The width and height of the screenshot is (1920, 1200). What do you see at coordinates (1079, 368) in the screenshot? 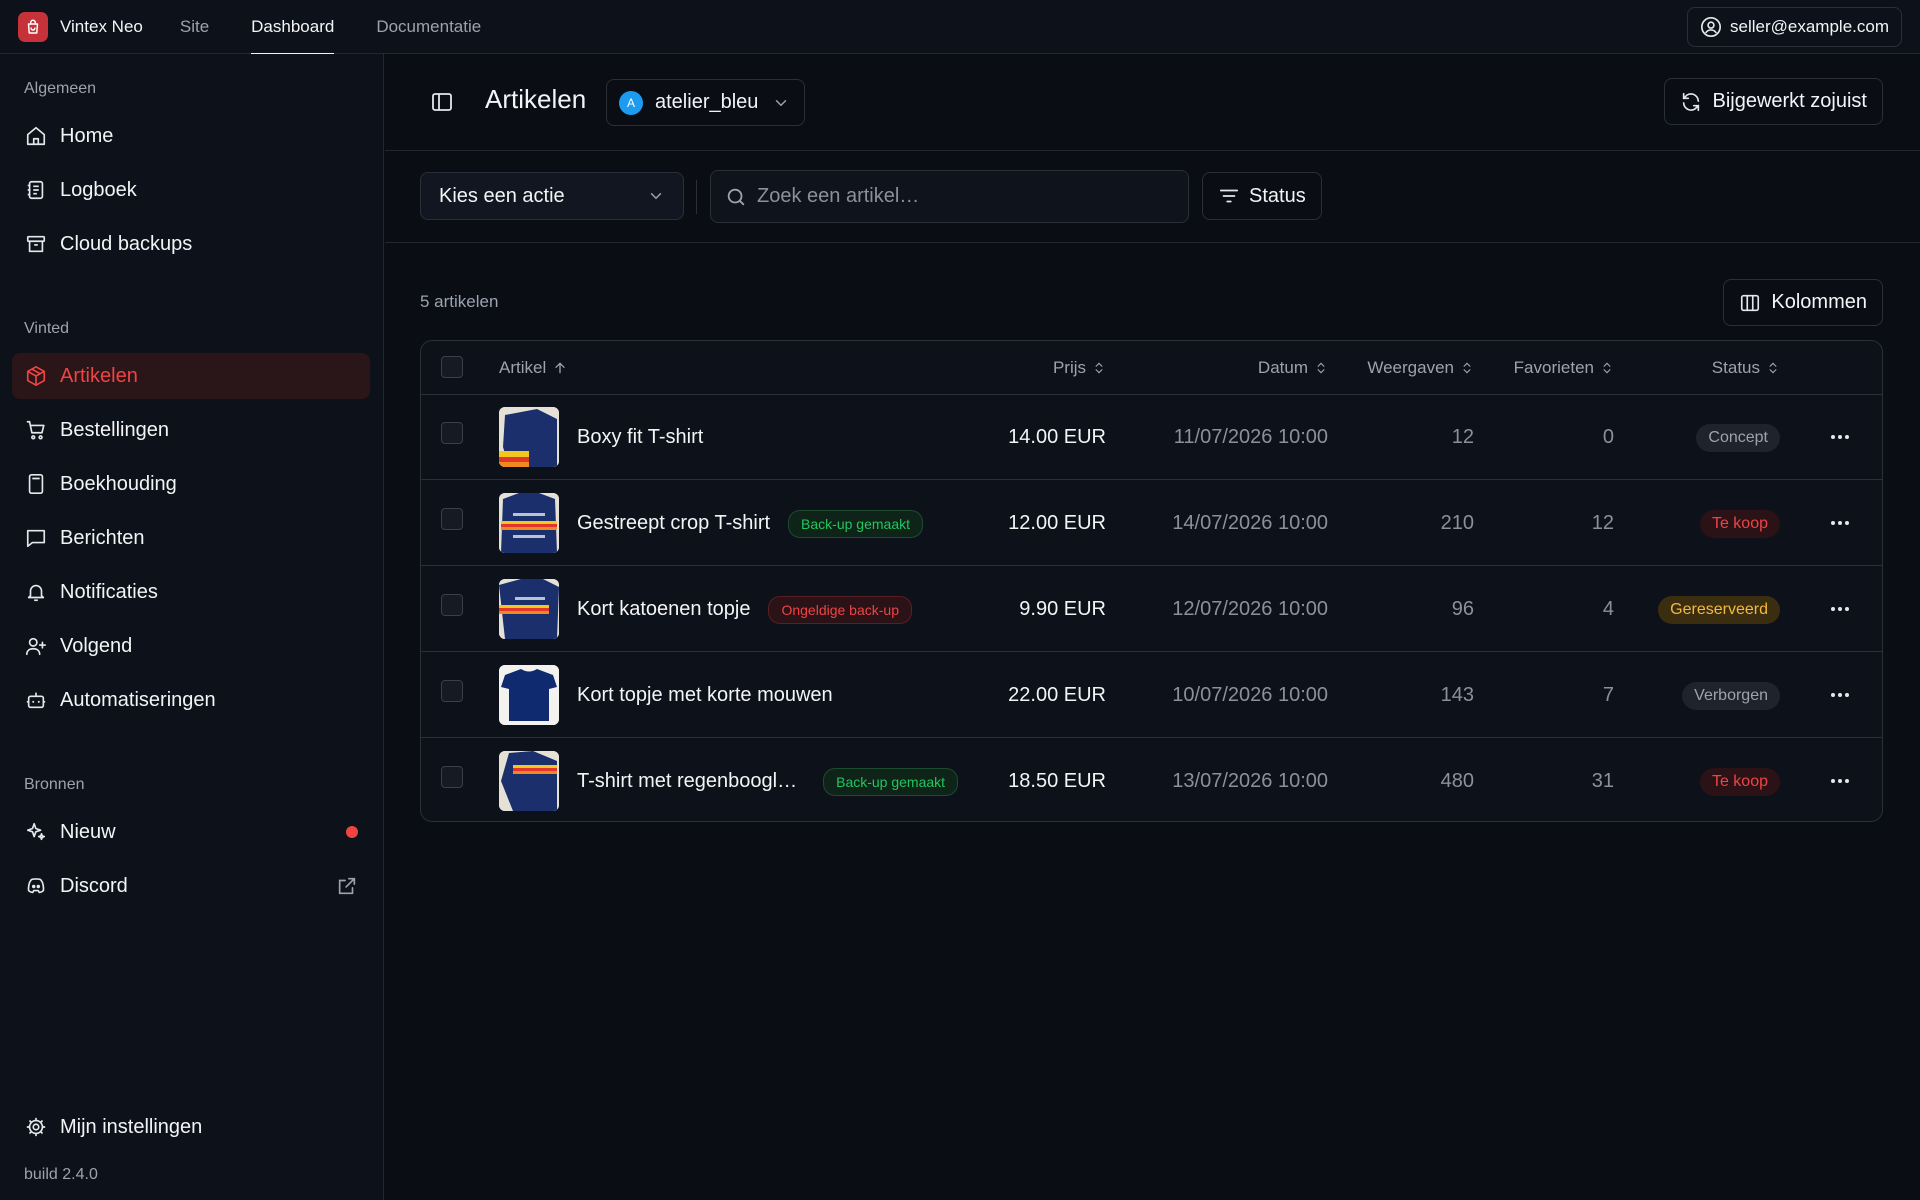
I see `column-header-price: Prijs` at bounding box center [1079, 368].